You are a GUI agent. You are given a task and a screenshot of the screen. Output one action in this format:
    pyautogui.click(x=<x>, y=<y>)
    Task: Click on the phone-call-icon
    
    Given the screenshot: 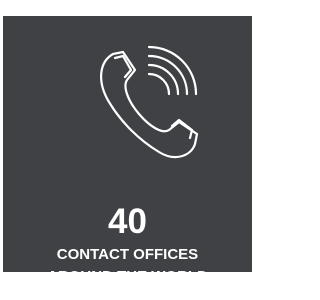 What is the action you would take?
    pyautogui.click(x=149, y=102)
    